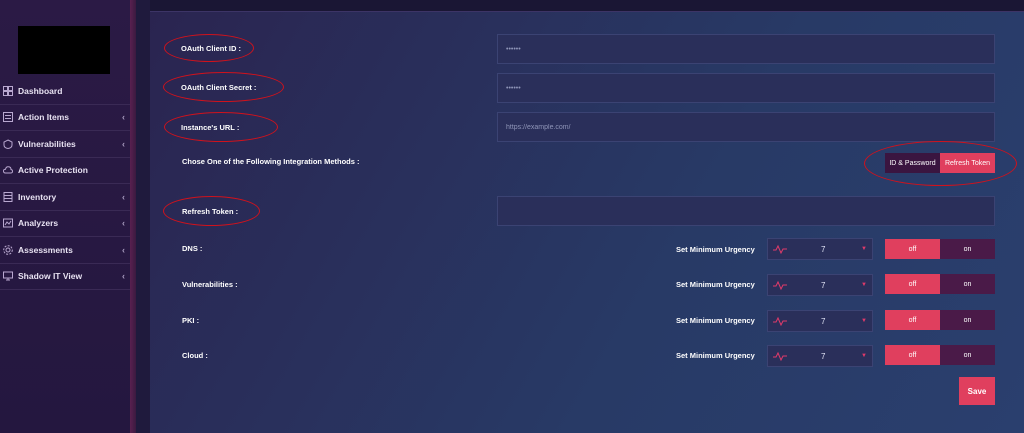  What do you see at coordinates (211, 48) in the screenshot?
I see `client-id-label: OAuth Client ID :` at bounding box center [211, 48].